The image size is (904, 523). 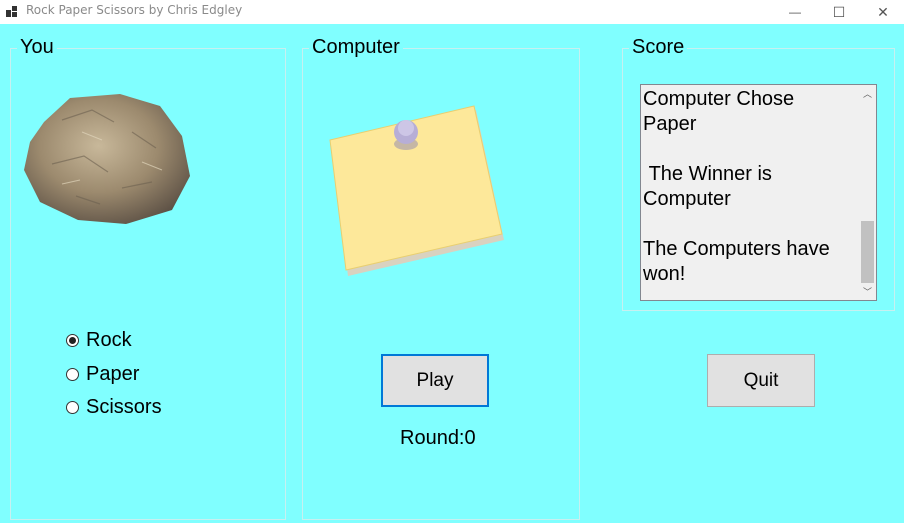 I want to click on scroll-thumb, so click(x=867, y=252).